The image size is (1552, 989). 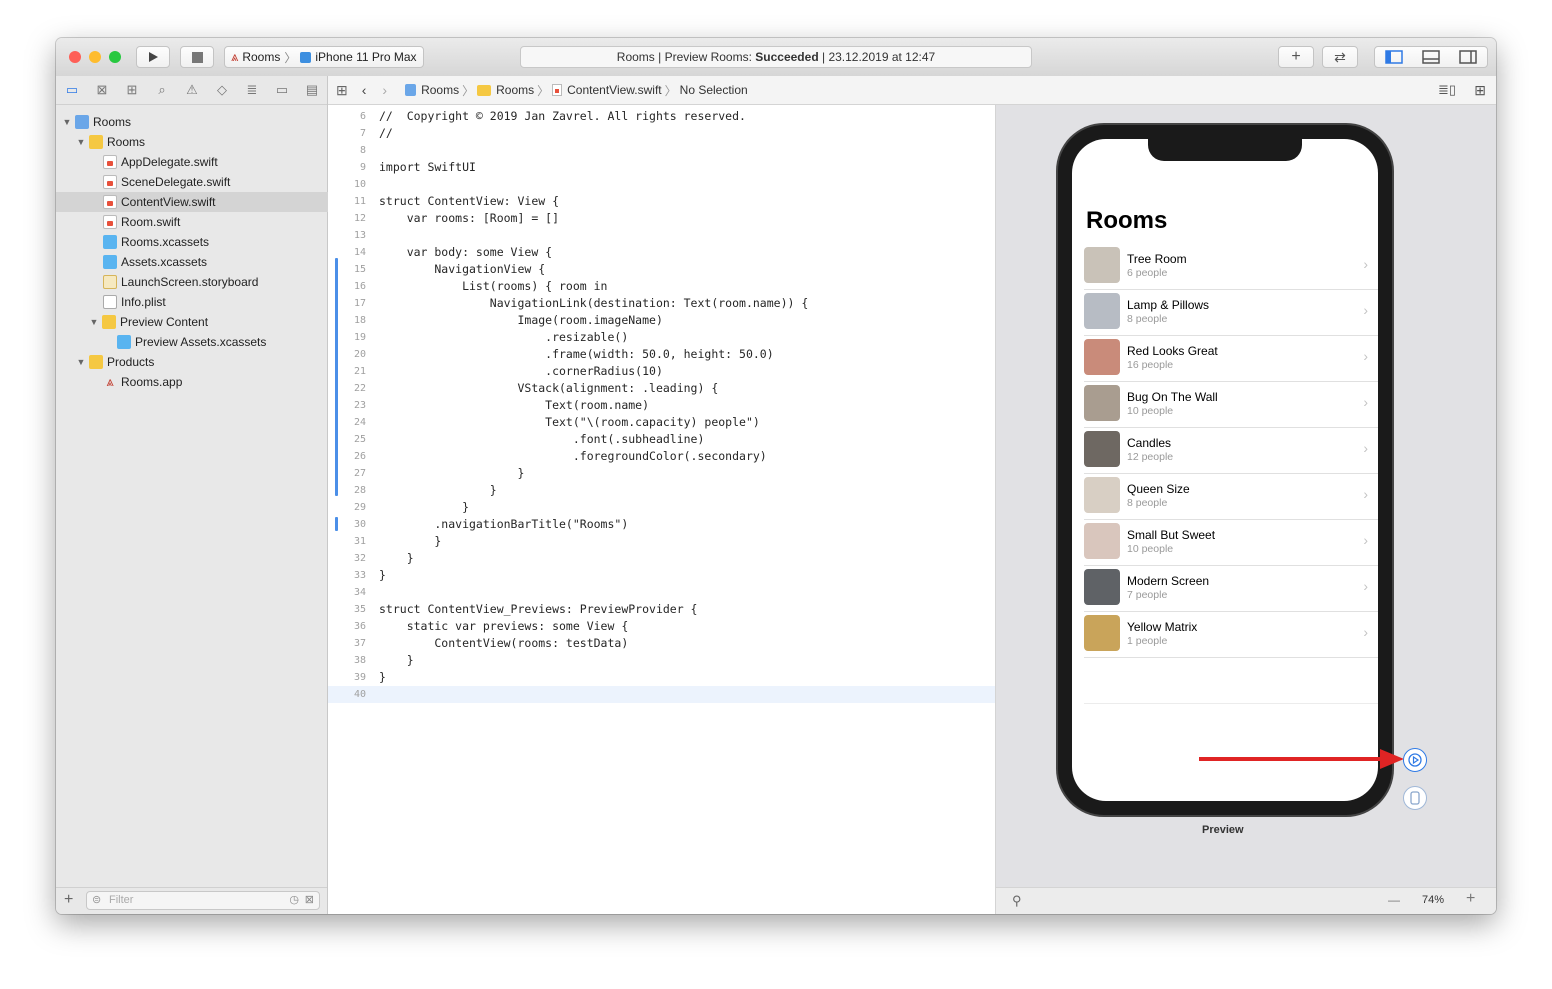 What do you see at coordinates (75, 57) in the screenshot?
I see `close-window-button` at bounding box center [75, 57].